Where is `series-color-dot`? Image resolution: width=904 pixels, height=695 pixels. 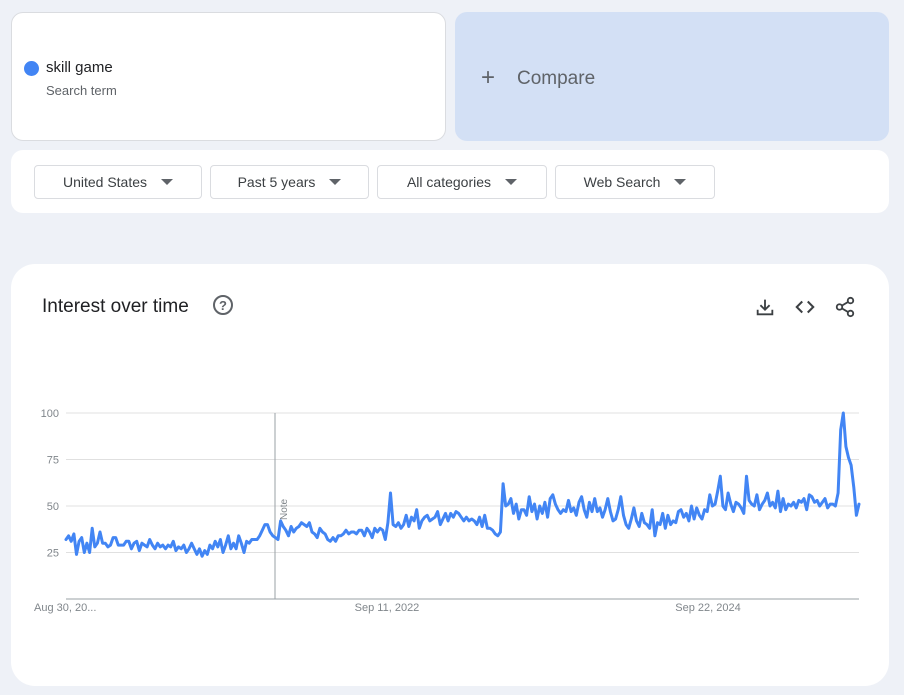 series-color-dot is located at coordinates (31, 68).